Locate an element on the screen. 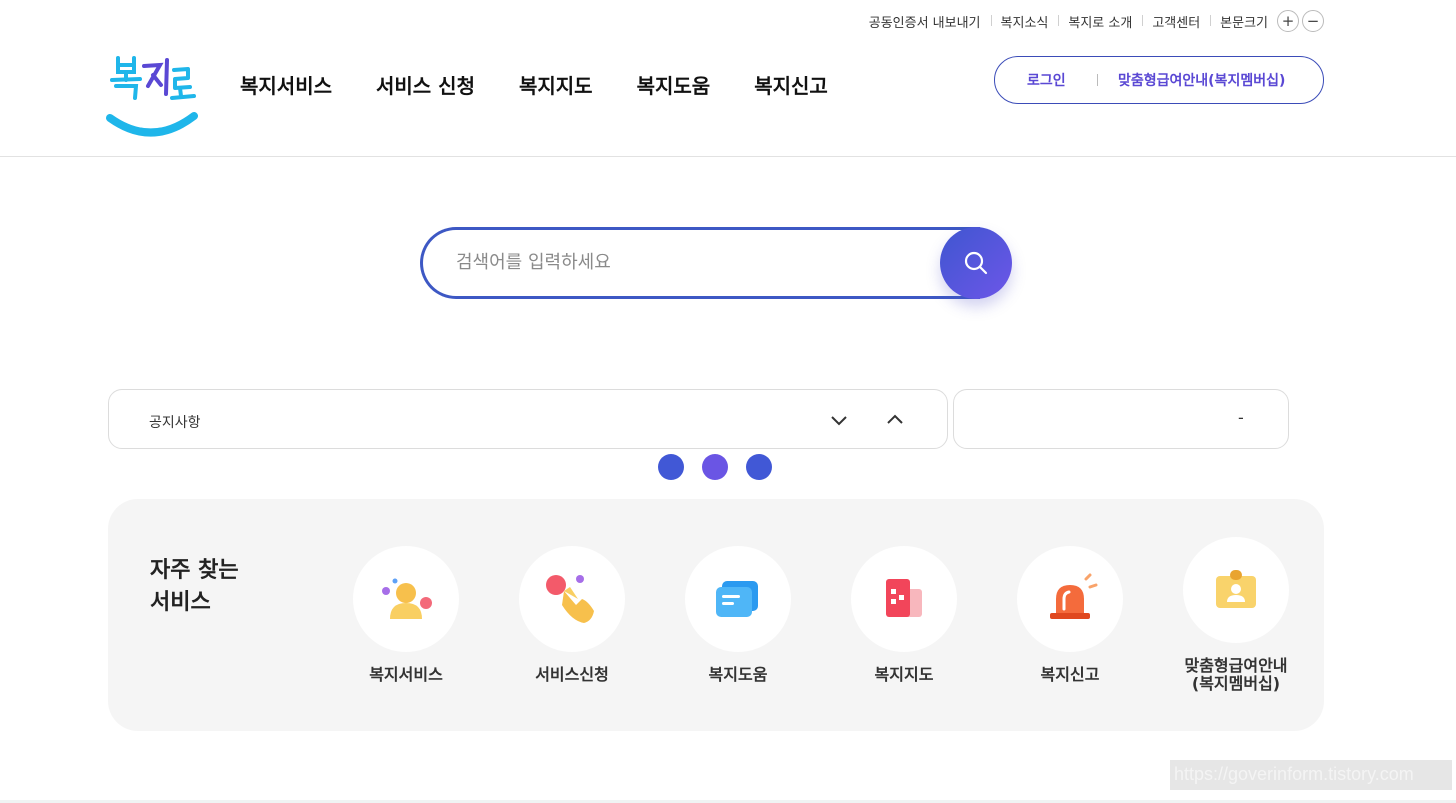  utility-bar: 공동인증서 내보내기 복지소식 복지로 소개 고객센터 본문크기 + − is located at coordinates (1091, 21).